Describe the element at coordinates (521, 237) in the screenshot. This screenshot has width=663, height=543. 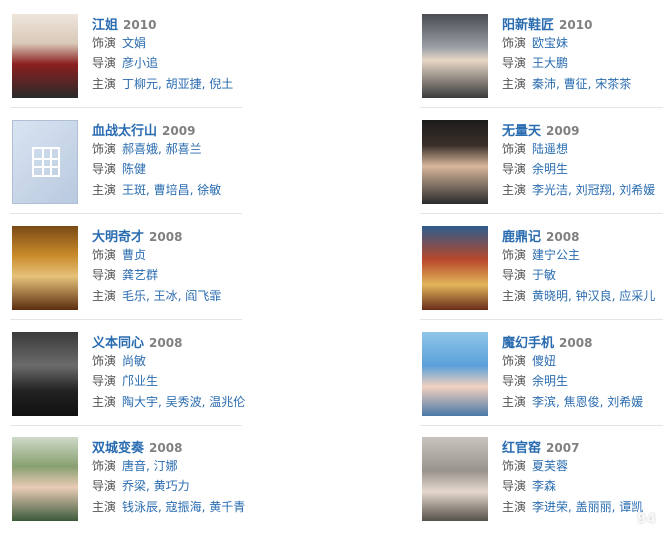
I see `film-title-link: 鹿鼎记` at that location.